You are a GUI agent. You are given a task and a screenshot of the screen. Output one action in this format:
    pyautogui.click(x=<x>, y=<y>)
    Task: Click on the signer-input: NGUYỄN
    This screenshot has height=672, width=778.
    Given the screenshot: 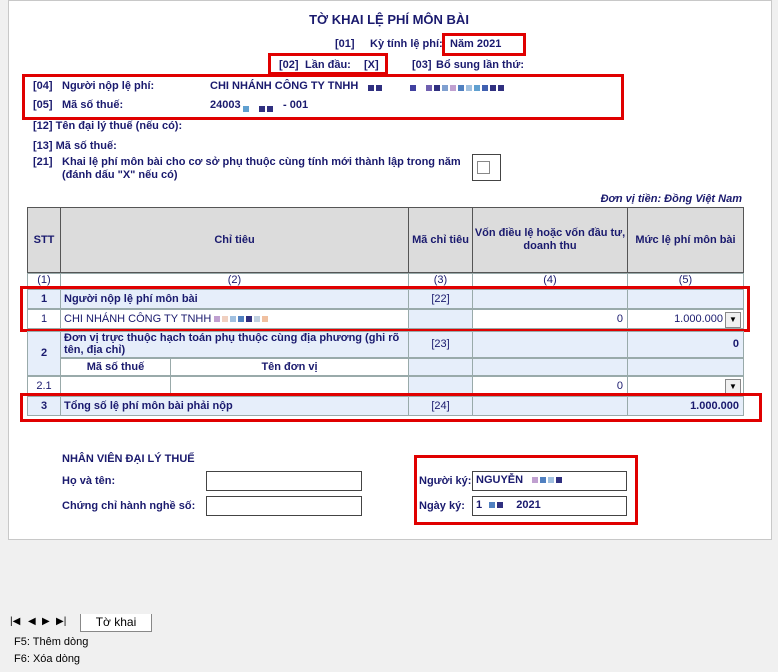 What is the action you would take?
    pyautogui.click(x=549, y=481)
    